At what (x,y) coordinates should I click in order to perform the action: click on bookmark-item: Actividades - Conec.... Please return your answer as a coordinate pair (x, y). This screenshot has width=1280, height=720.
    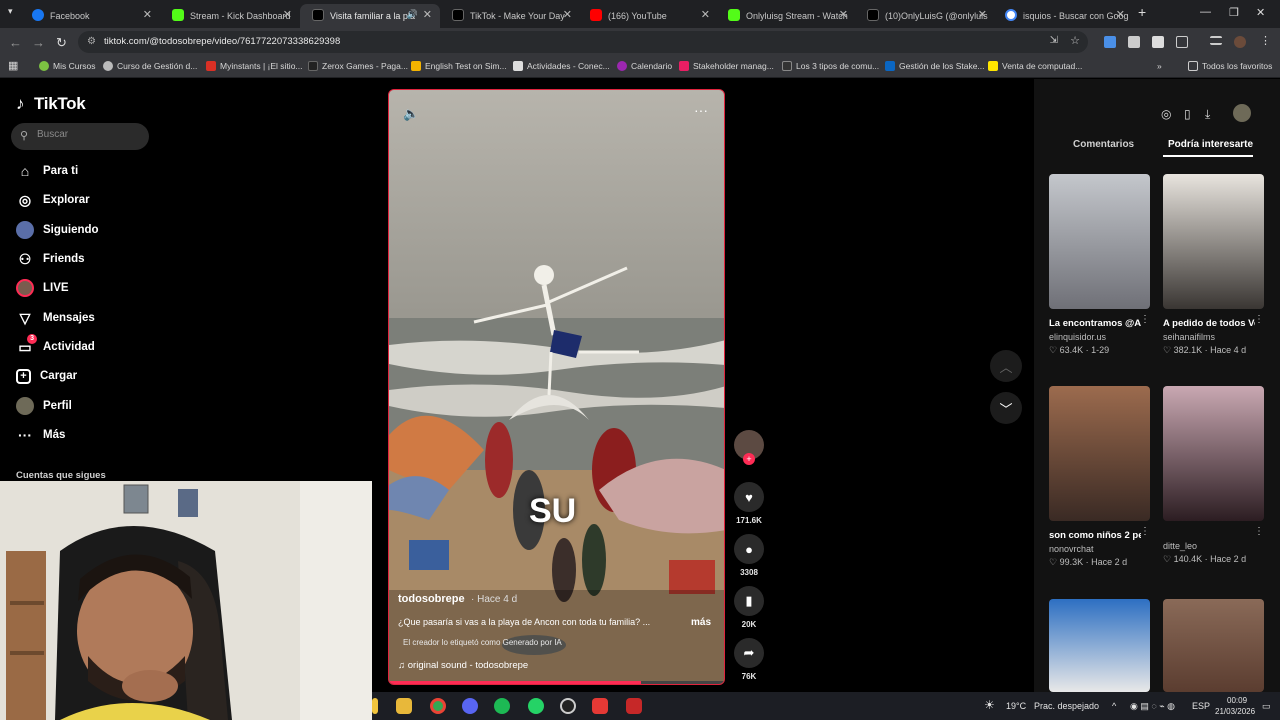
    Looking at the image, I should click on (561, 66).